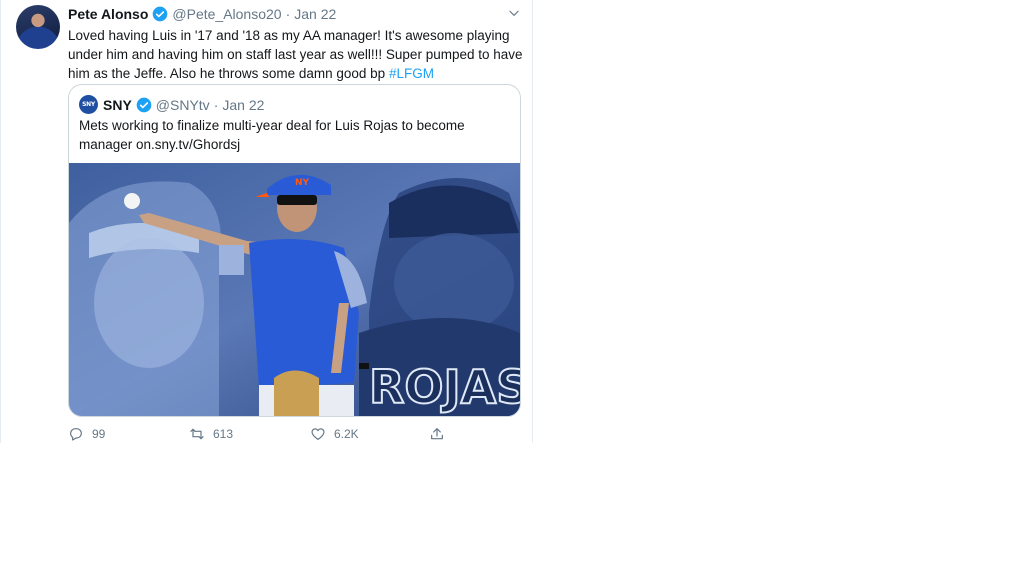 The width and height of the screenshot is (1024, 576). What do you see at coordinates (315, 14) in the screenshot?
I see `tweet-date: Jan 22` at bounding box center [315, 14].